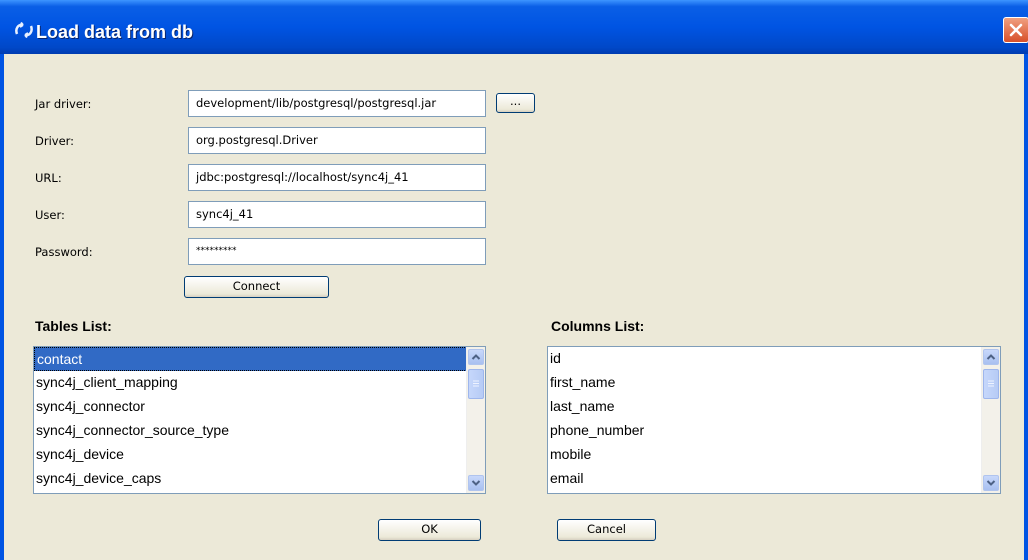  I want to click on ok-button: OK, so click(429, 530).